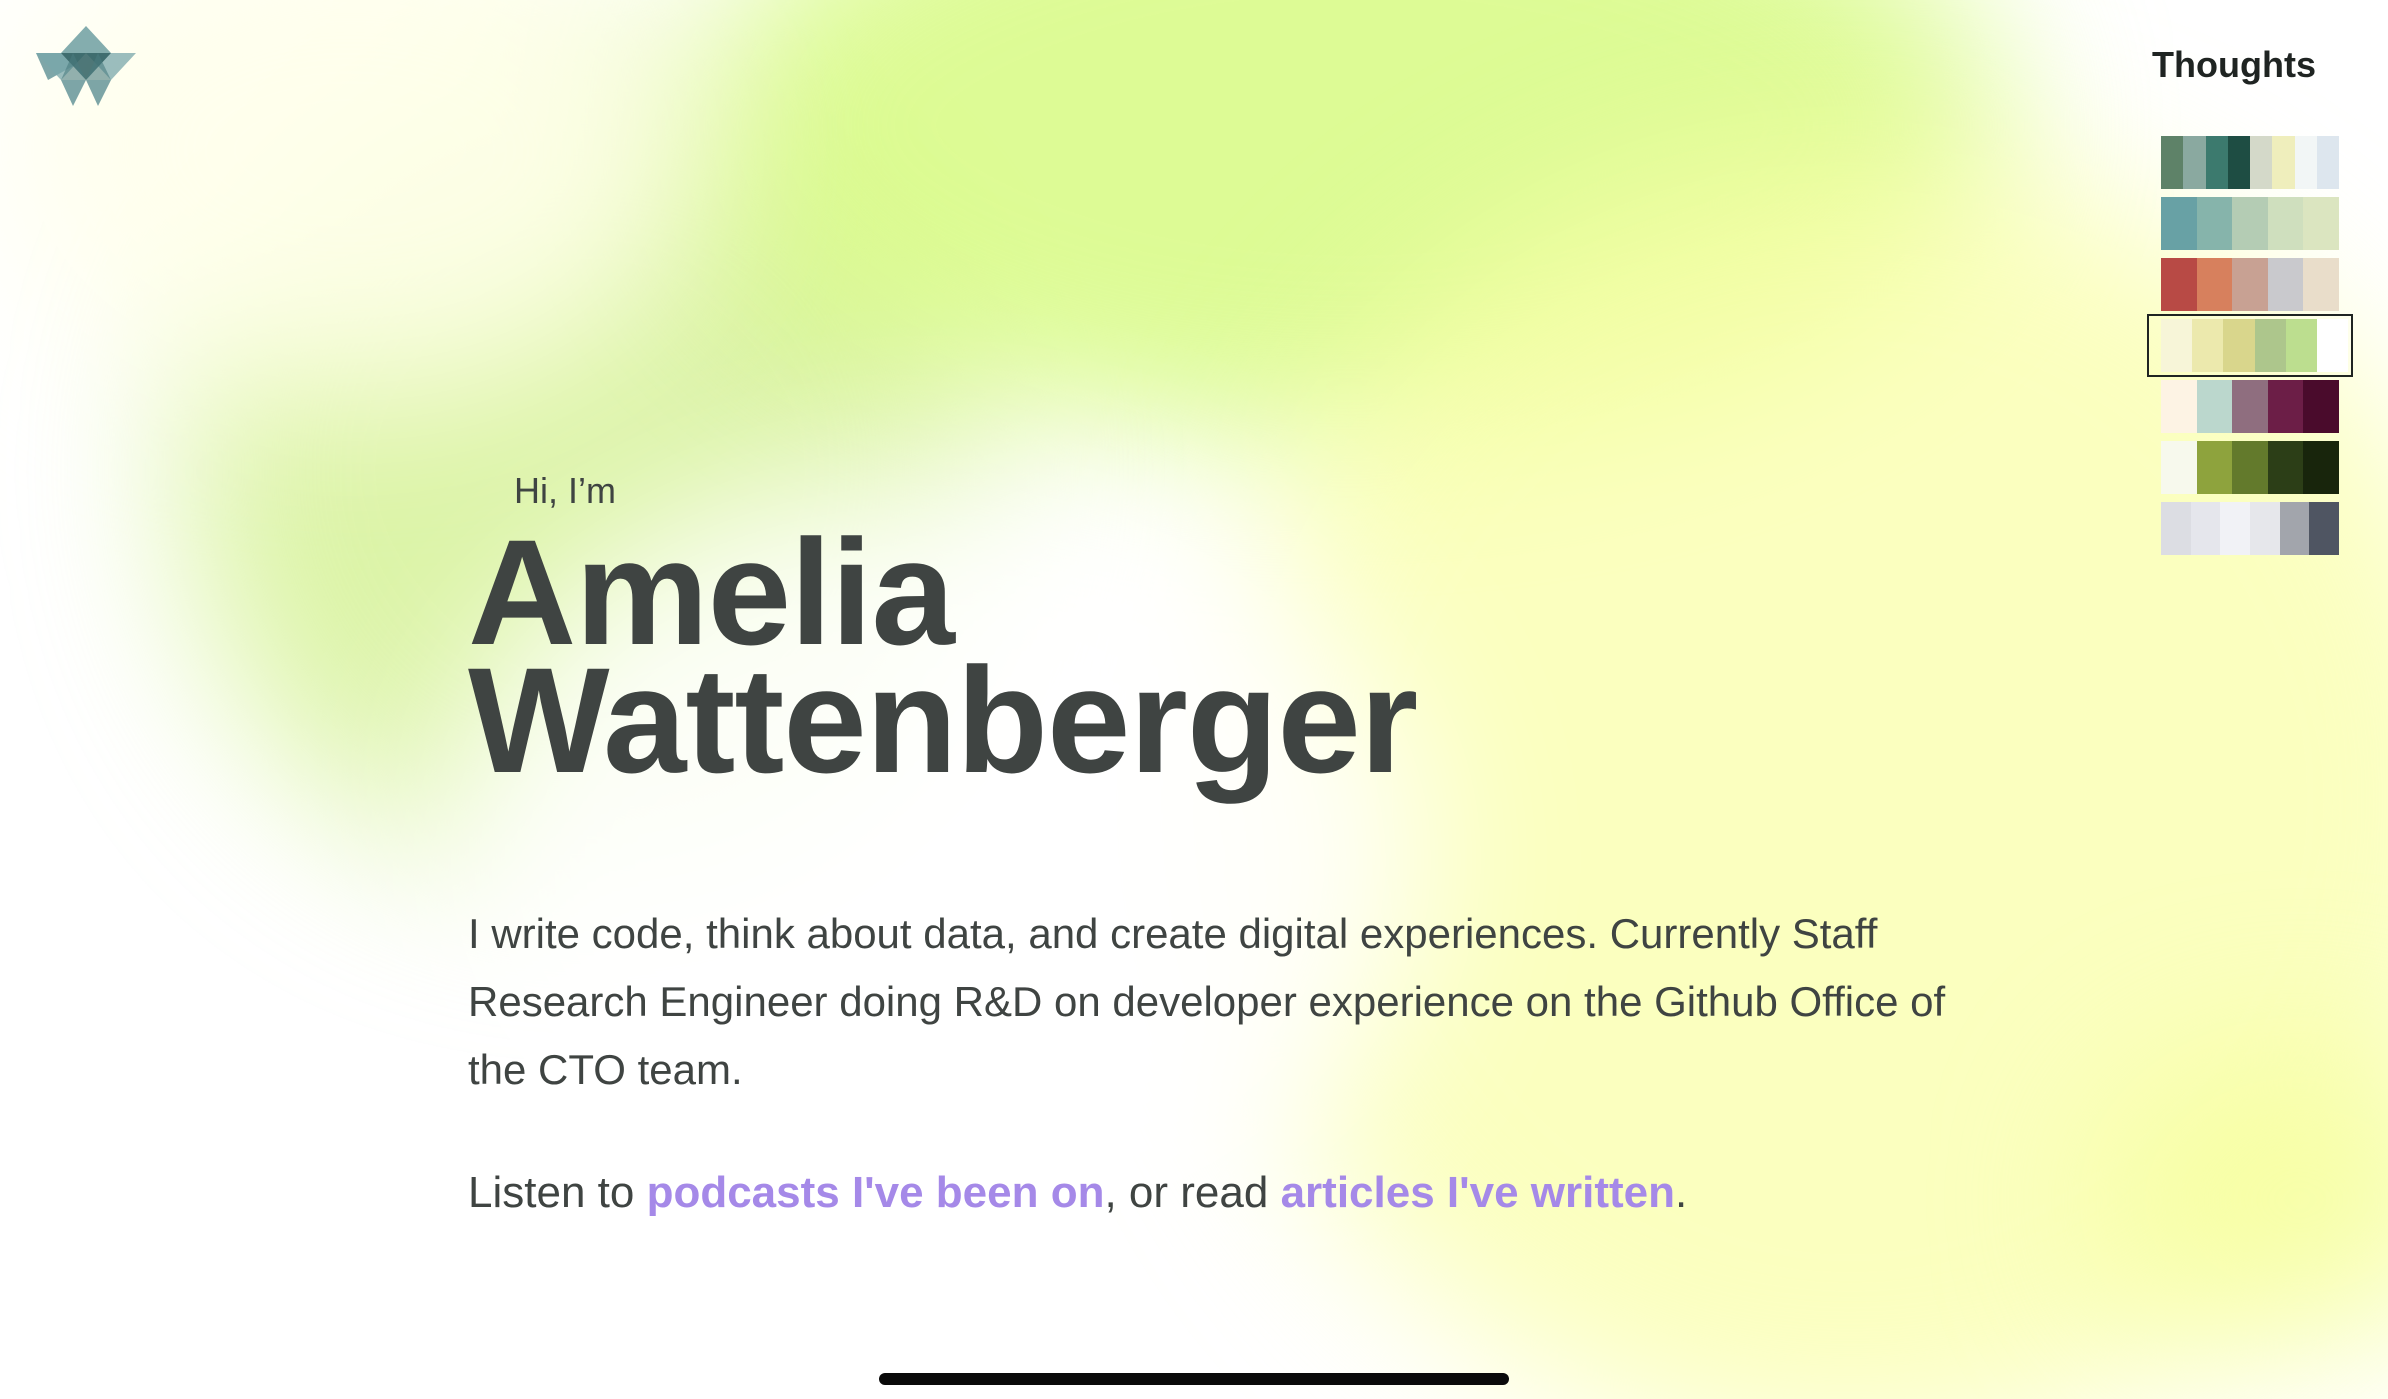  Describe the element at coordinates (557, 1192) in the screenshot. I see `links-prefix: Listen to` at that location.